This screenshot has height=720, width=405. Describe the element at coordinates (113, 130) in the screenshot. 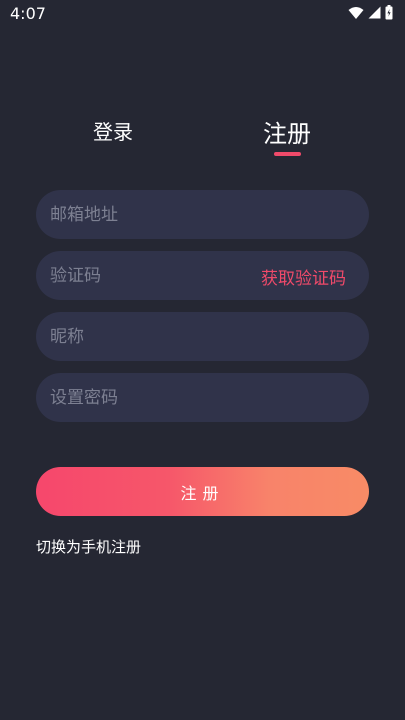

I see `tab-login: 登录` at that location.